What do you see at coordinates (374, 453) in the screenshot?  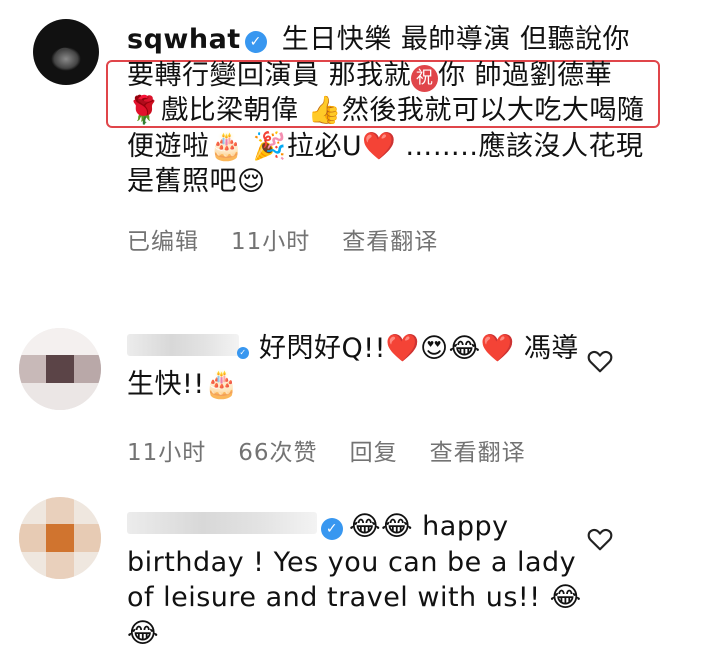 I see `reply-link: 回复` at bounding box center [374, 453].